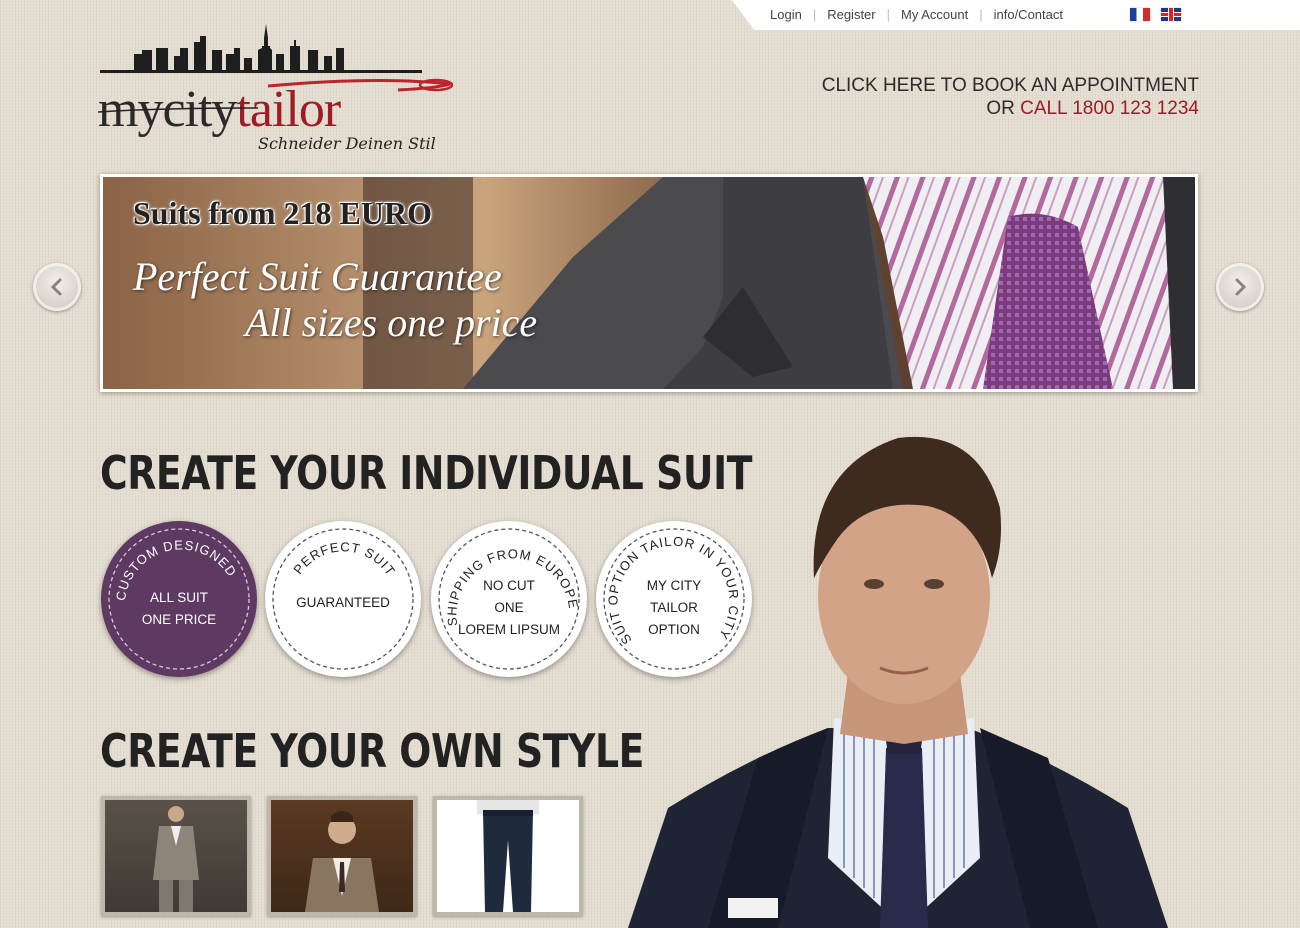 The height and width of the screenshot is (928, 1300). I want to click on carousel-prev-button, so click(57, 287).